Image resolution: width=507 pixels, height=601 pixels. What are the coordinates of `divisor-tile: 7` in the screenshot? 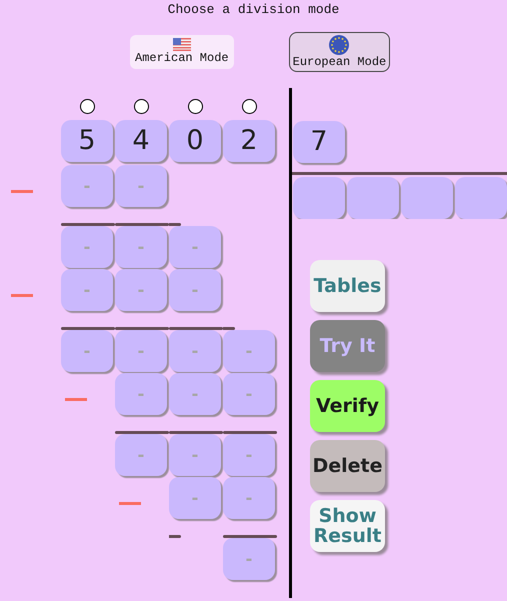 It's located at (319, 142).